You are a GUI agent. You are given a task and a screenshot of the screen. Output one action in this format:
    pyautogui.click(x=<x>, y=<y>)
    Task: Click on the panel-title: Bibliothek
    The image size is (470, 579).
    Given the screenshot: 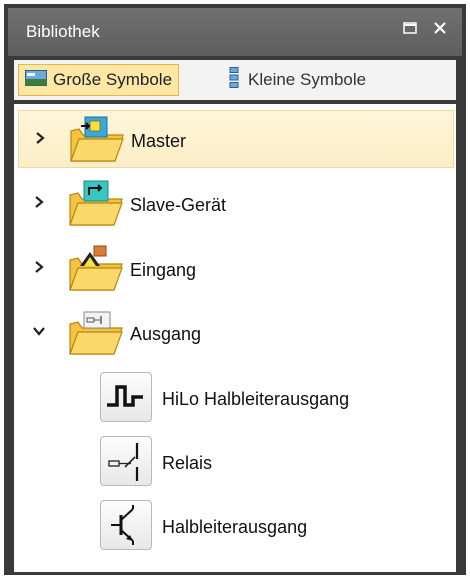 What is the action you would take?
    pyautogui.click(x=63, y=31)
    